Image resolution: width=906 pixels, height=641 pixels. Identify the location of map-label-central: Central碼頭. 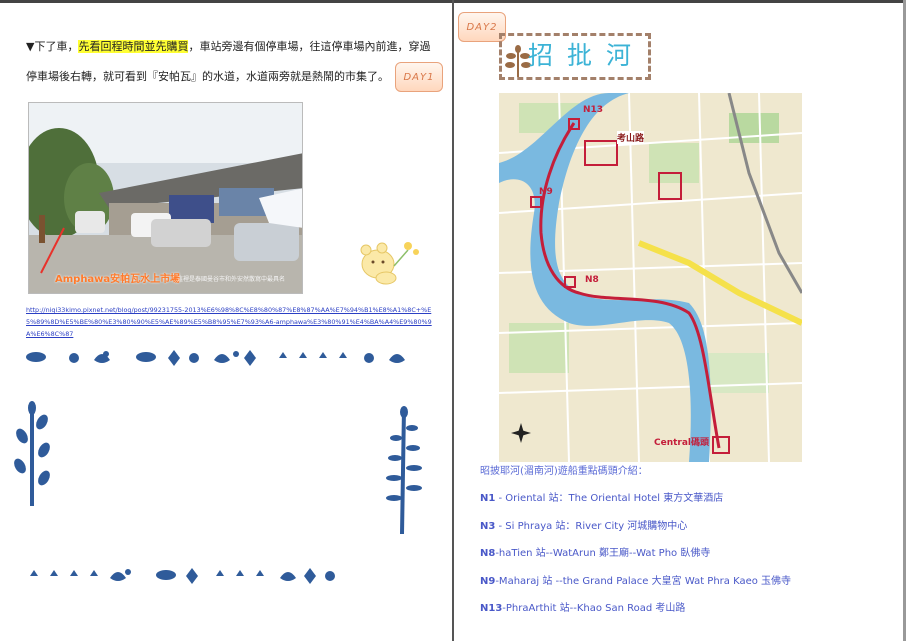
(682, 443).